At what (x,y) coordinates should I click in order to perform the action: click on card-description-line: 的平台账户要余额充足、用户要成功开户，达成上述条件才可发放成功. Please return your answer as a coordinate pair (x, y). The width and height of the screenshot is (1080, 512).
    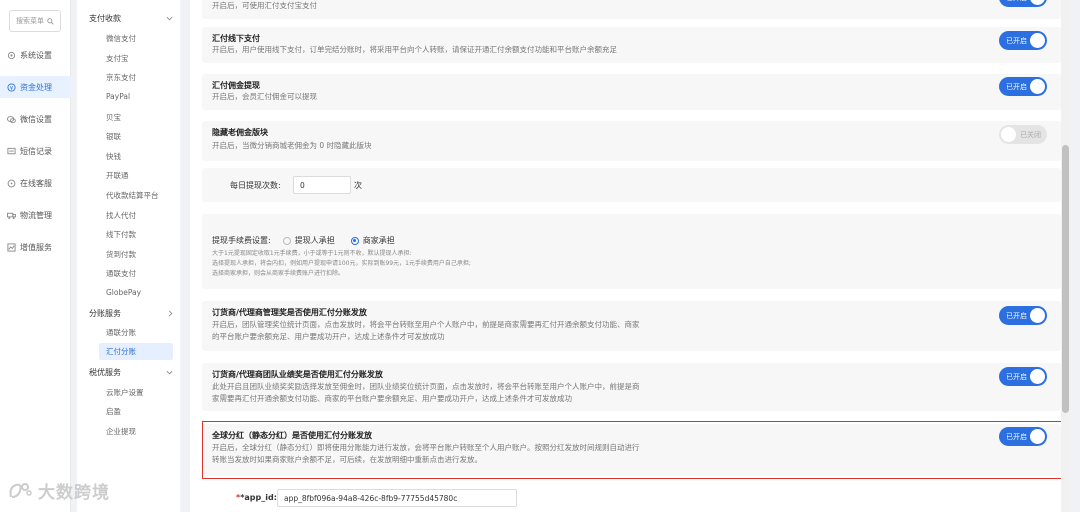
    Looking at the image, I should click on (328, 336).